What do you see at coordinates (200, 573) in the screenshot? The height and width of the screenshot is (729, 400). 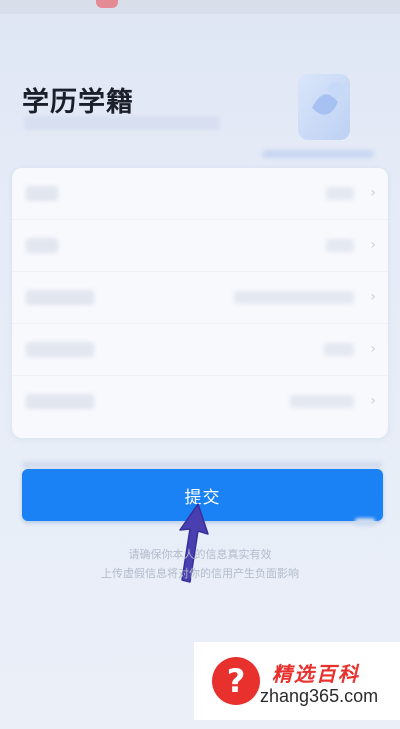 I see `notice-line-2: 上传虚假信息将对你的信用产生负面影响` at bounding box center [200, 573].